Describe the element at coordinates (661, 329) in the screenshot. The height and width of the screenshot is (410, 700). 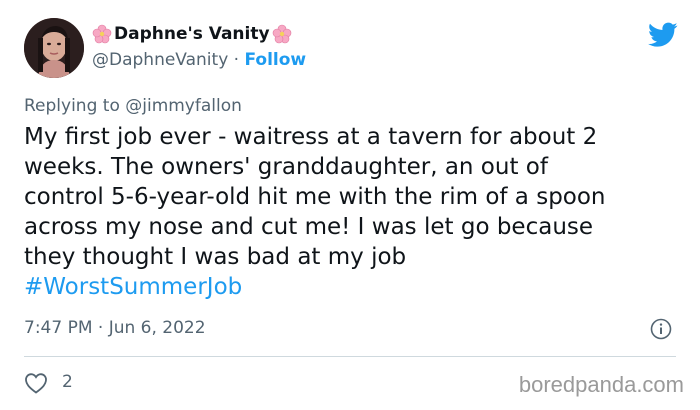
I see `info-circle-icon` at that location.